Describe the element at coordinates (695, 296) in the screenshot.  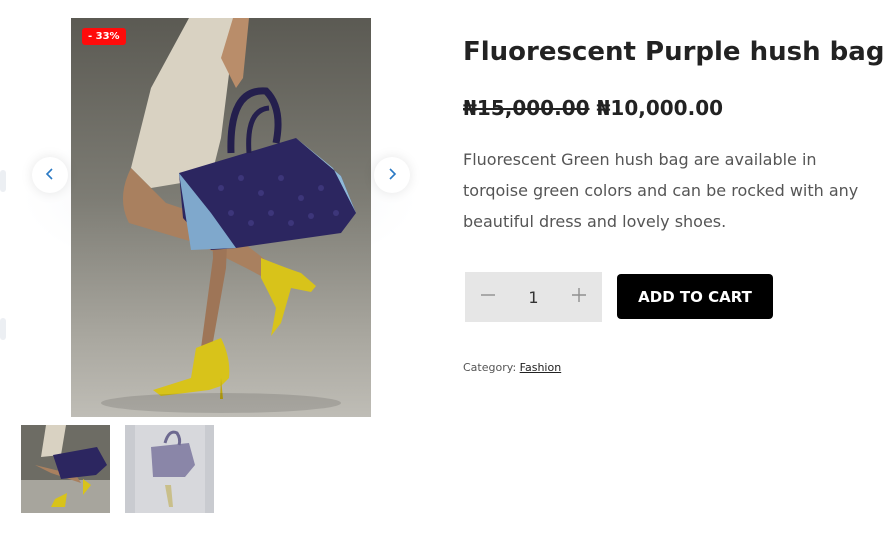
I see `add-to-cart-button: ADD TO CART` at that location.